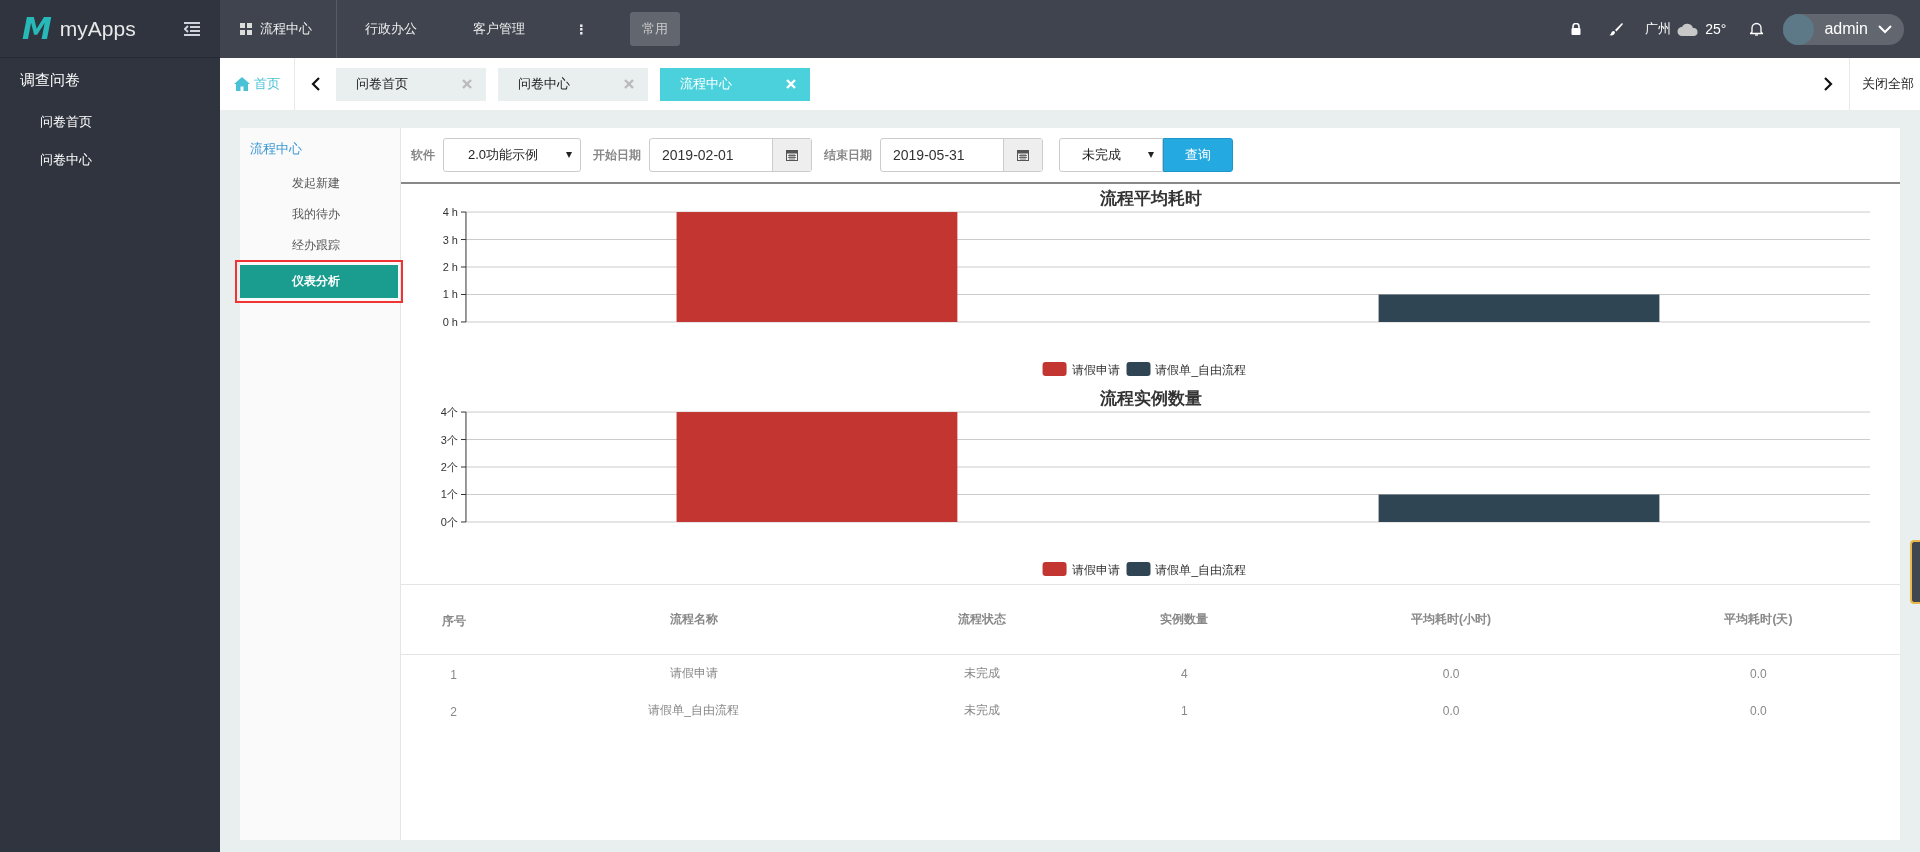  What do you see at coordinates (1828, 84) in the screenshot?
I see `chevron-right-icon` at bounding box center [1828, 84].